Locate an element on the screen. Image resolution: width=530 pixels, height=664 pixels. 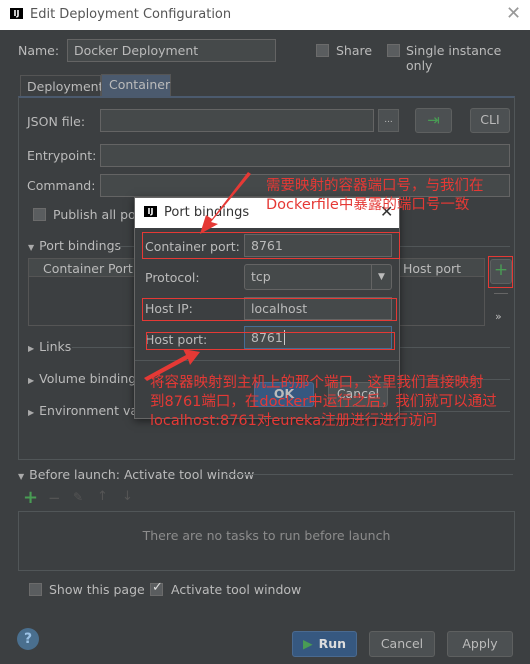
move-up-icon: ↑ is located at coordinates (102, 496).